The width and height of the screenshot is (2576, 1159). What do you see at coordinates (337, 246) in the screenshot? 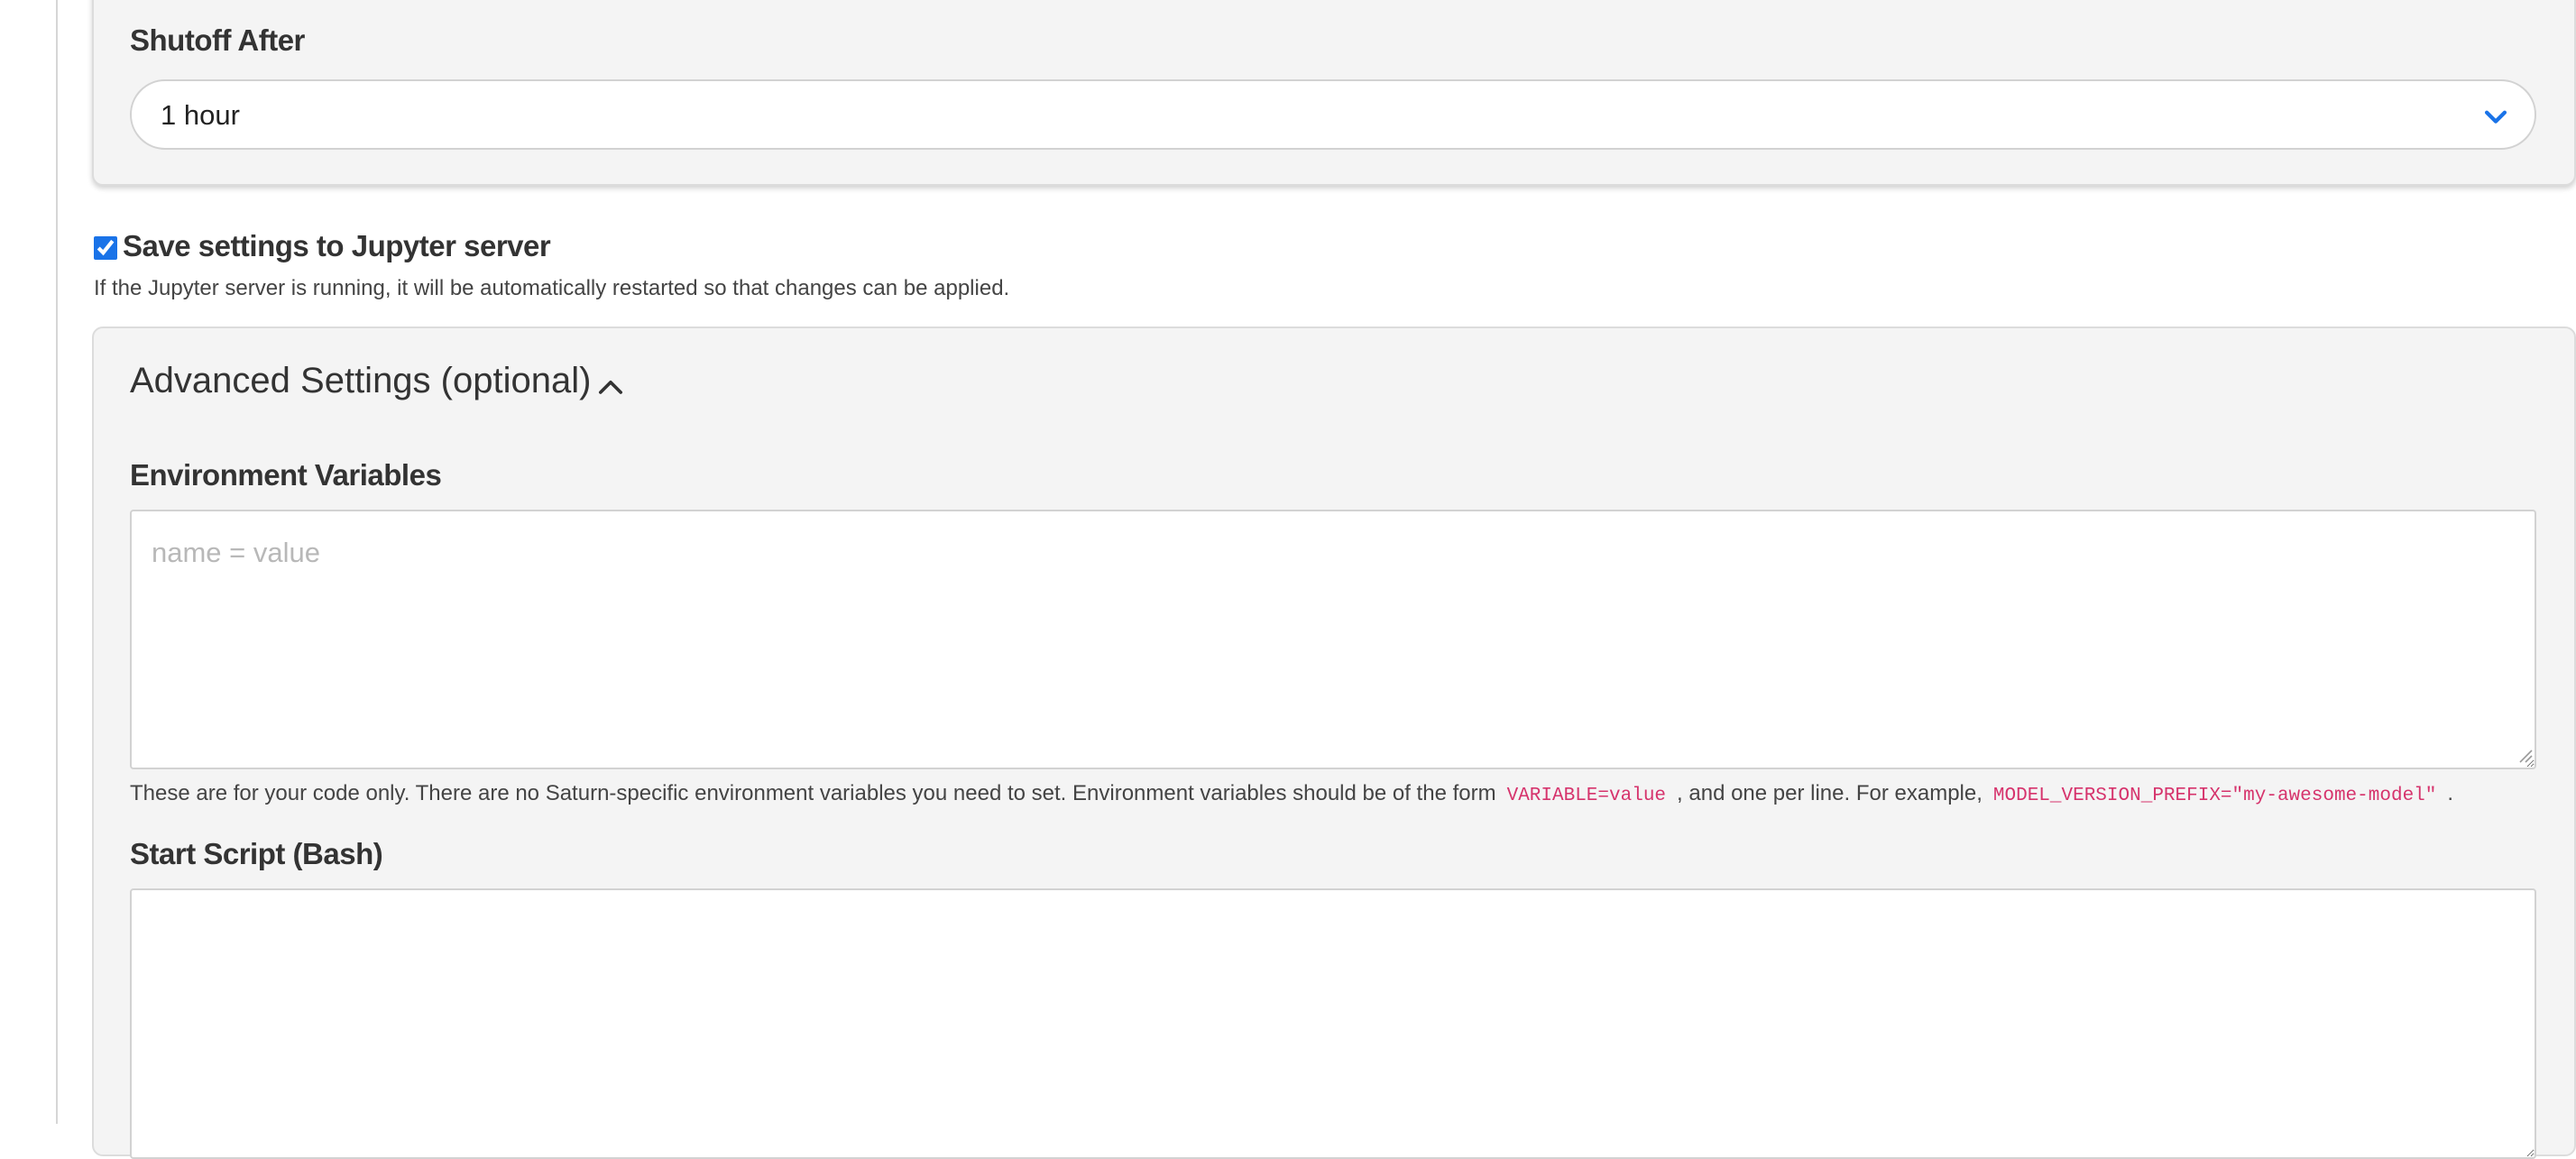
I see `save-settings-label: Save settings to Jupyter server` at bounding box center [337, 246].